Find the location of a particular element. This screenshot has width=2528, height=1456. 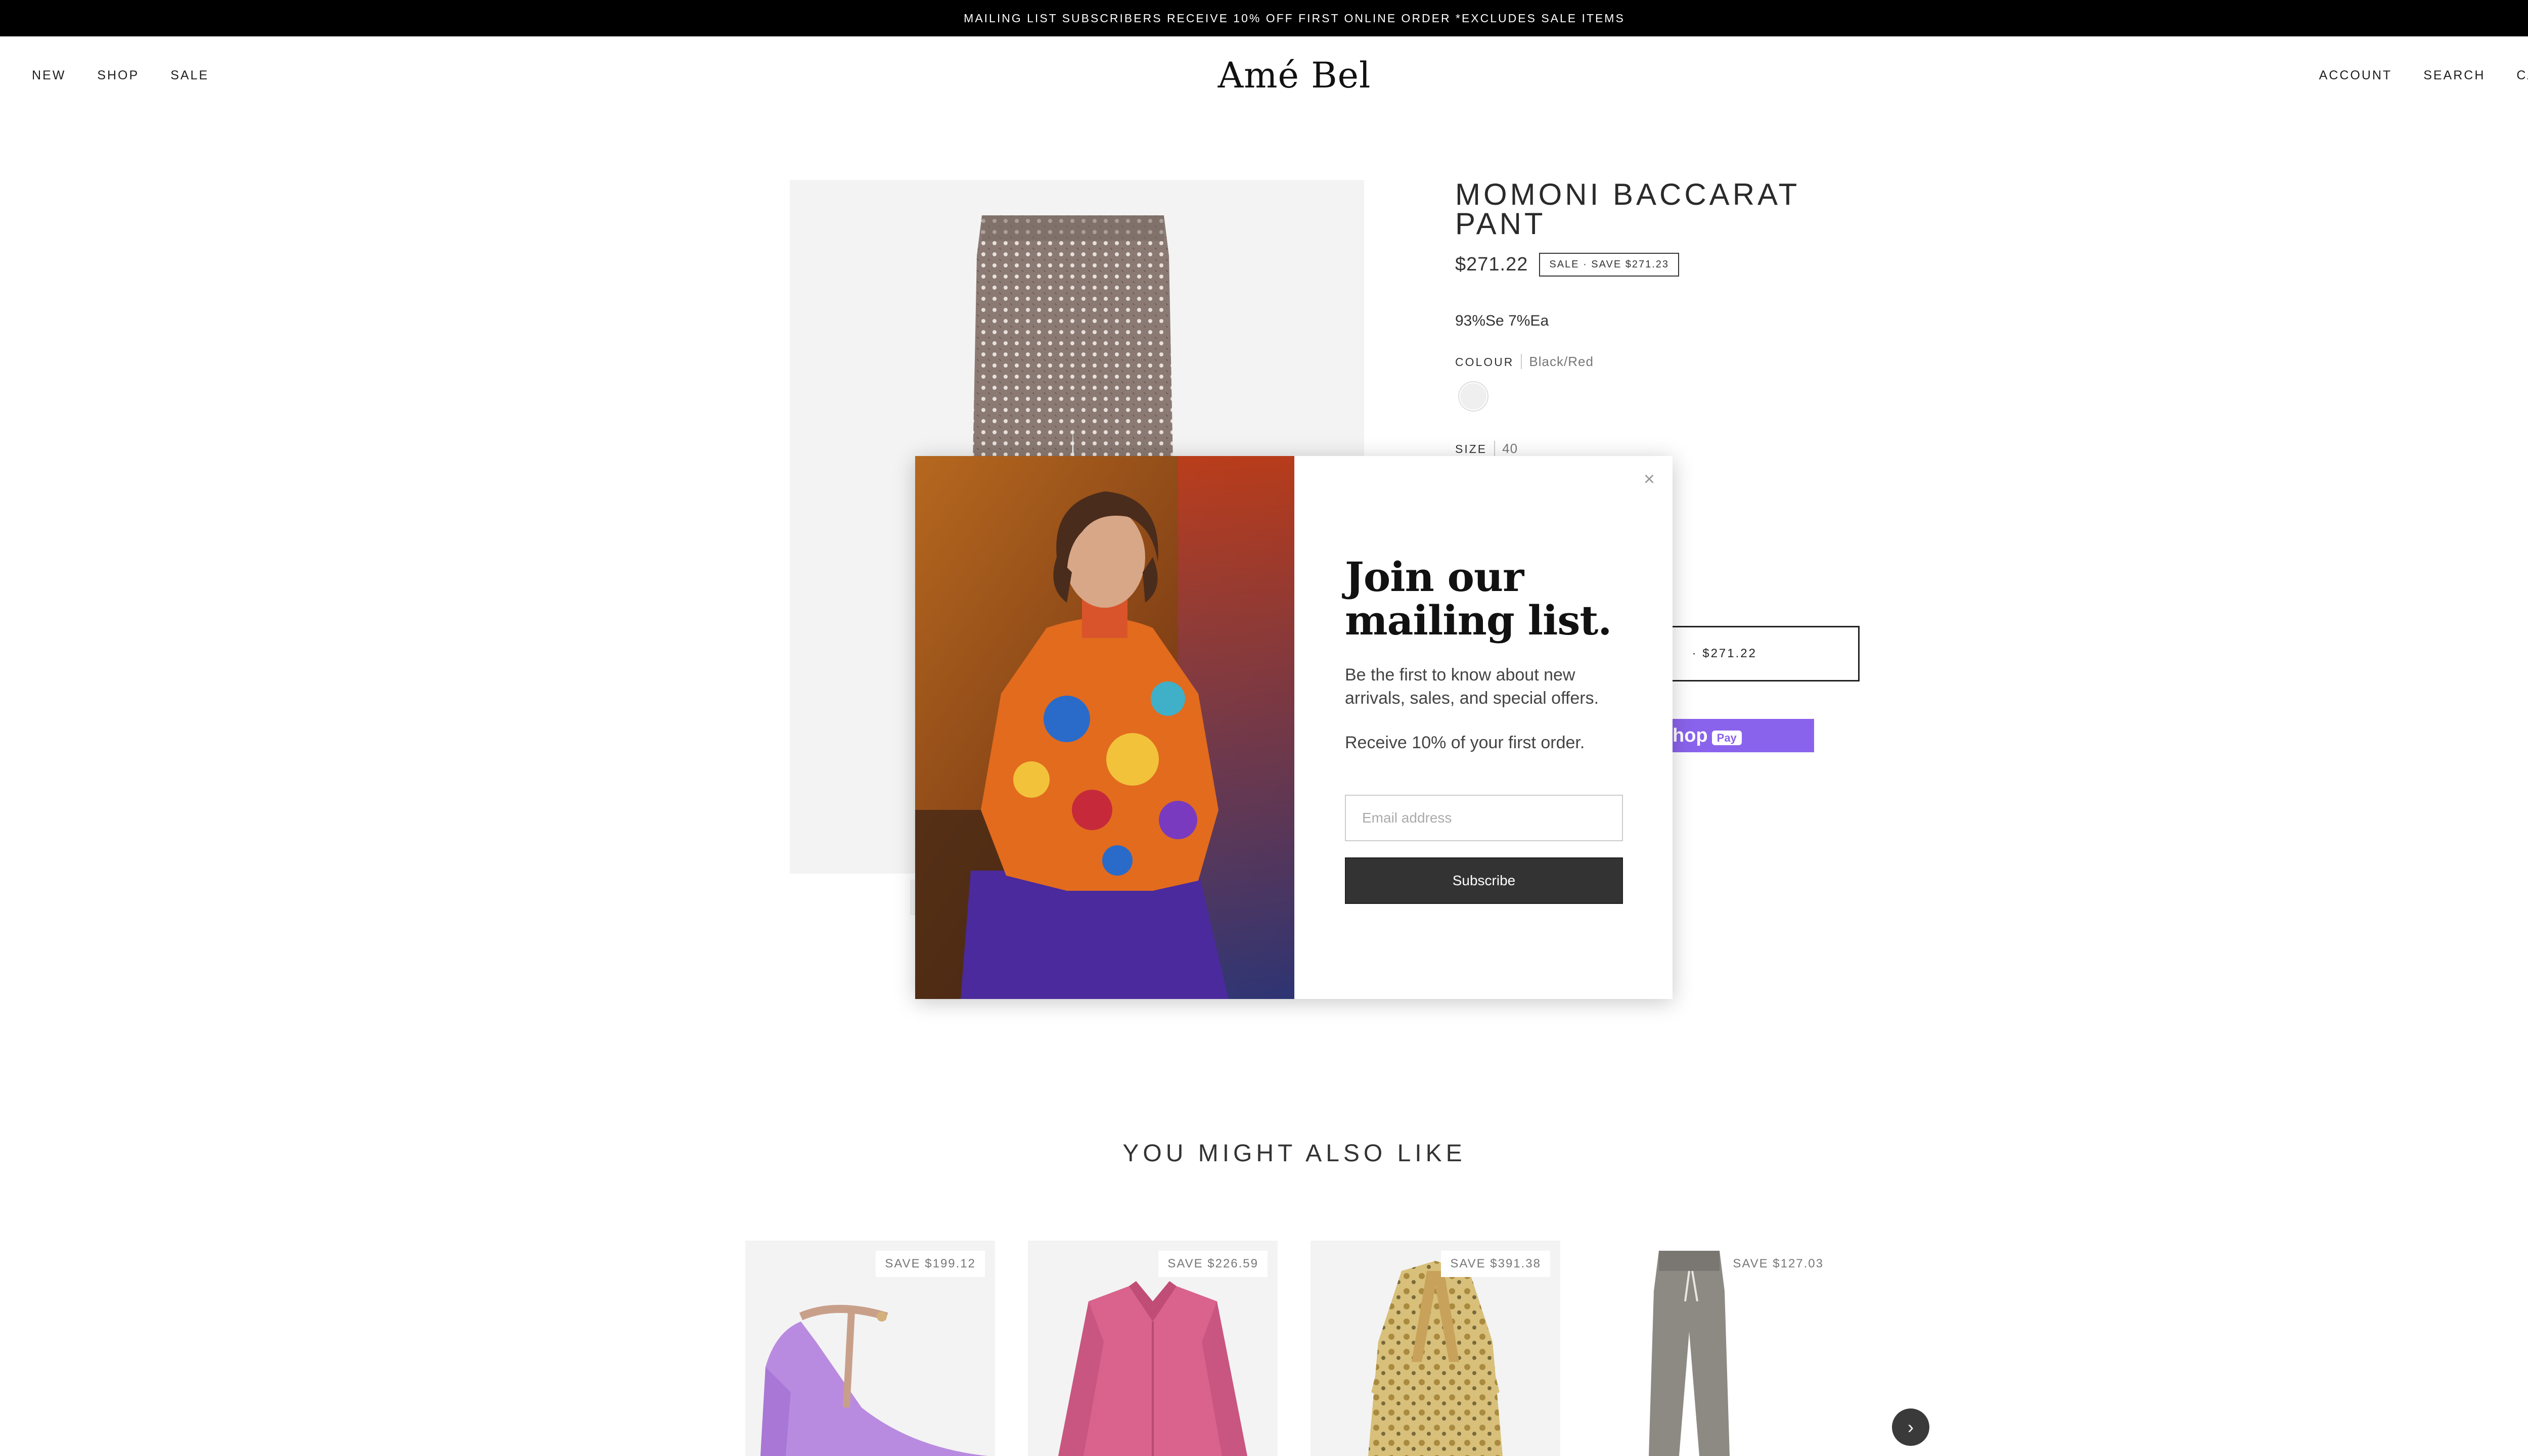

recommendations-title: YOU MIGHT ALSO LIKE is located at coordinates (1294, 1153).